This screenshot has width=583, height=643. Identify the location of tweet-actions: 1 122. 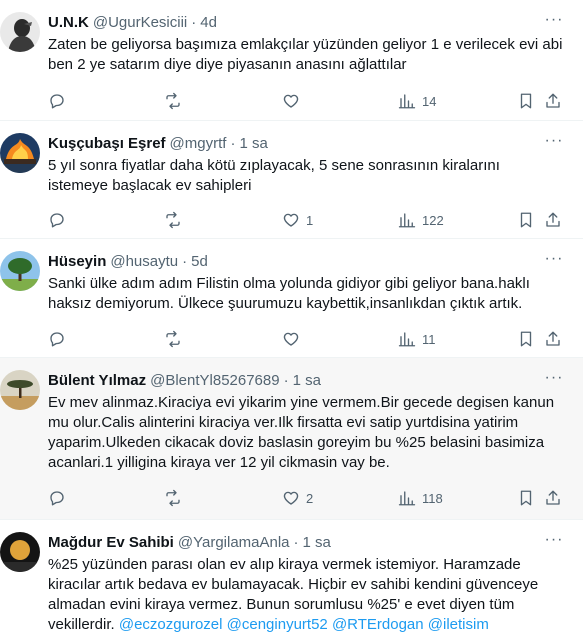
(304, 220).